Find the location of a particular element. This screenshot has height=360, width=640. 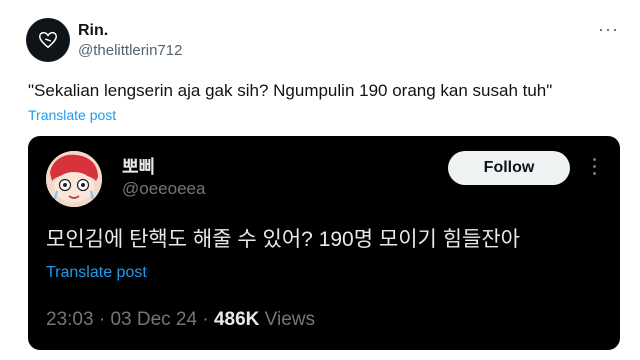

quoted-author-avatar is located at coordinates (74, 179).